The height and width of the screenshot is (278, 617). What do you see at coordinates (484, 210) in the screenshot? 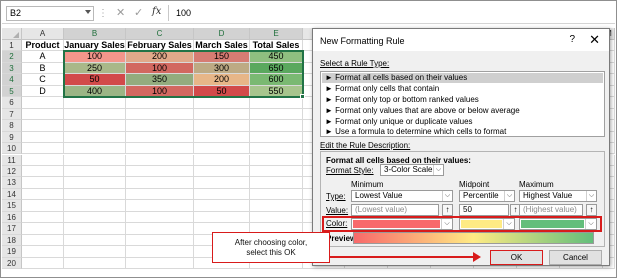
I see `value-mid-input: 50` at bounding box center [484, 210].